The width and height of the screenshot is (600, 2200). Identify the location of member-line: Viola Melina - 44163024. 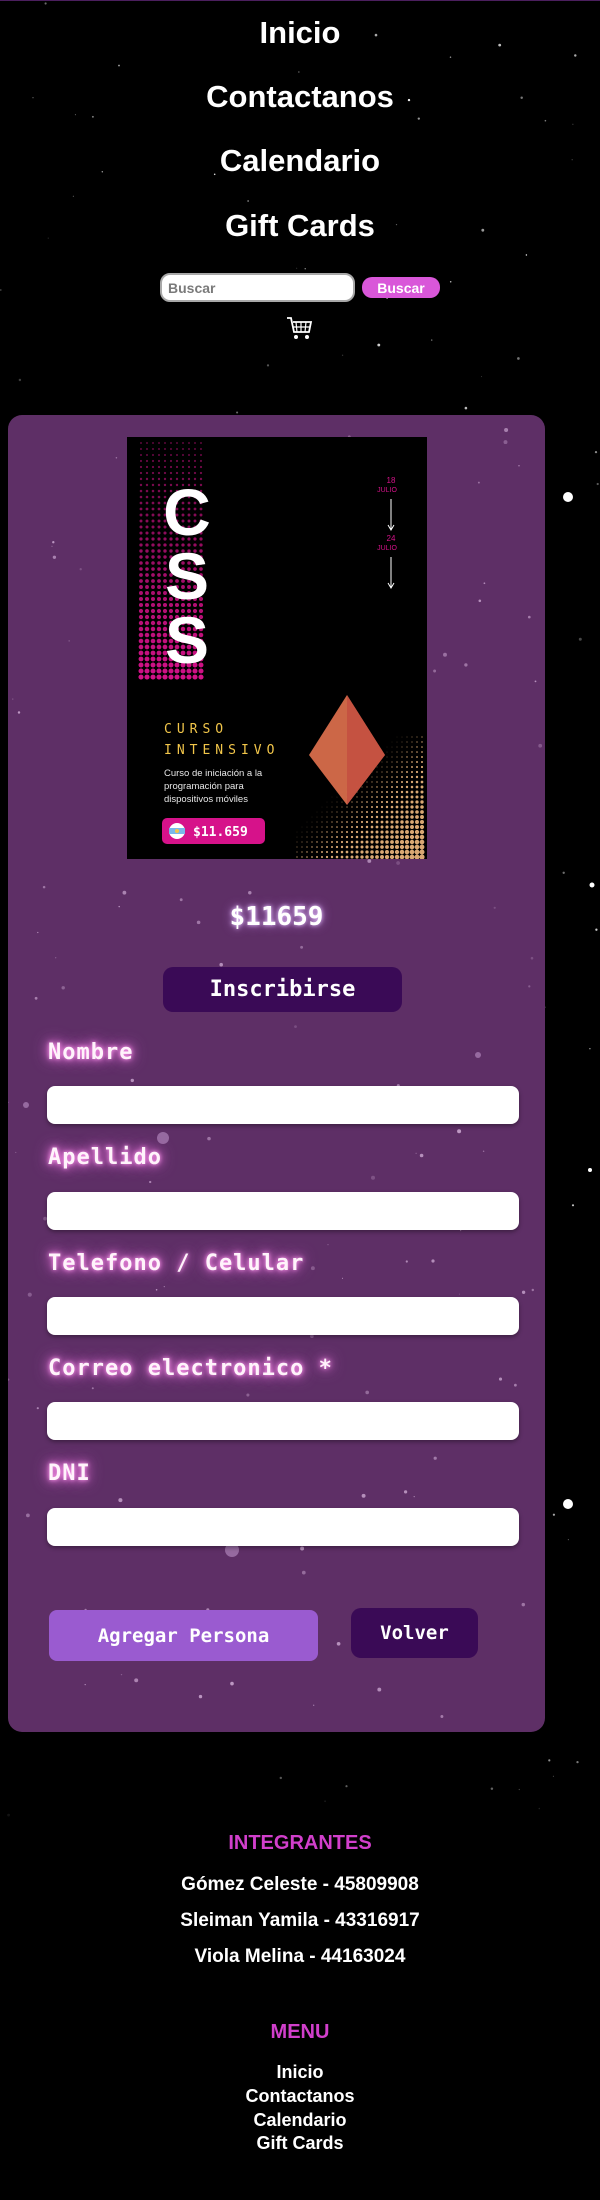
(300, 1956).